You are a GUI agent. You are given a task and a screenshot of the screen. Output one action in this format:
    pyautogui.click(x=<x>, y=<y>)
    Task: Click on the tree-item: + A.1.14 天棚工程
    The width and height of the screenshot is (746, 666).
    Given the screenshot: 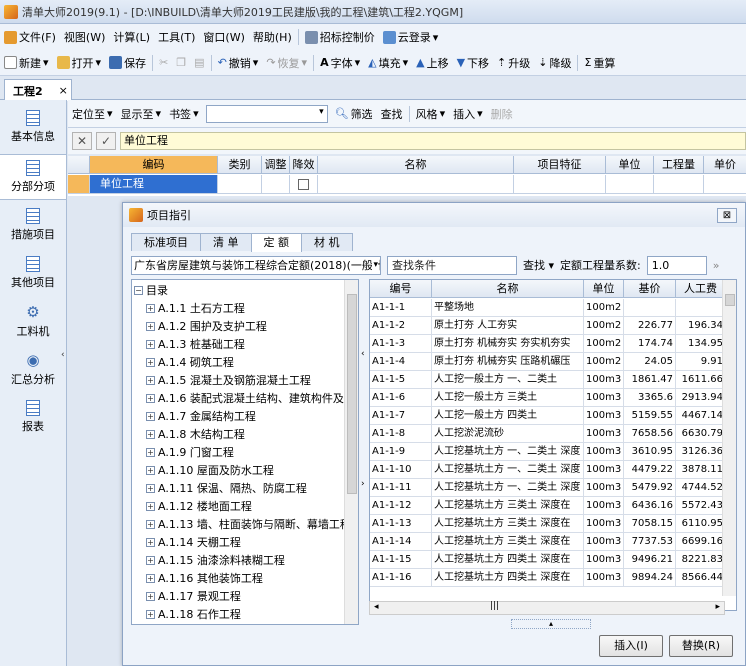 What is the action you would take?
    pyautogui.click(x=193, y=542)
    